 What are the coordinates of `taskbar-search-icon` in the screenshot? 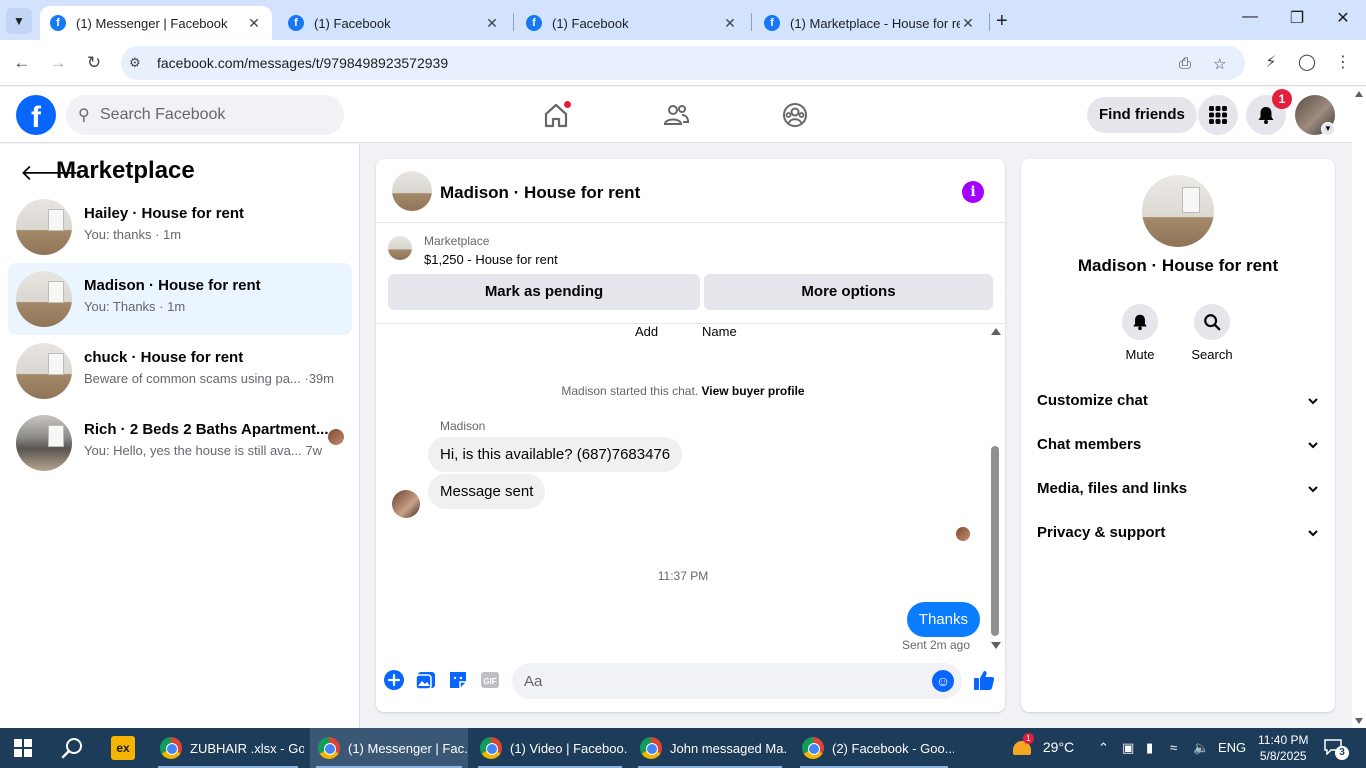 It's located at (72, 748).